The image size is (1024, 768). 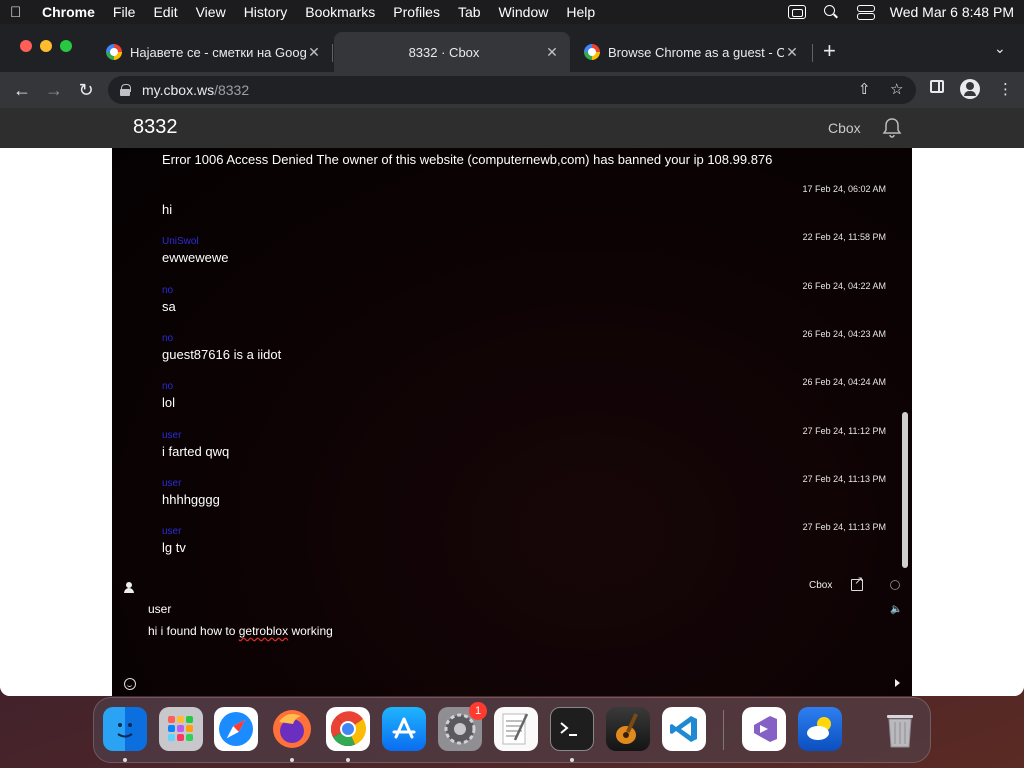 I want to click on popout-external-icon, so click(x=857, y=582).